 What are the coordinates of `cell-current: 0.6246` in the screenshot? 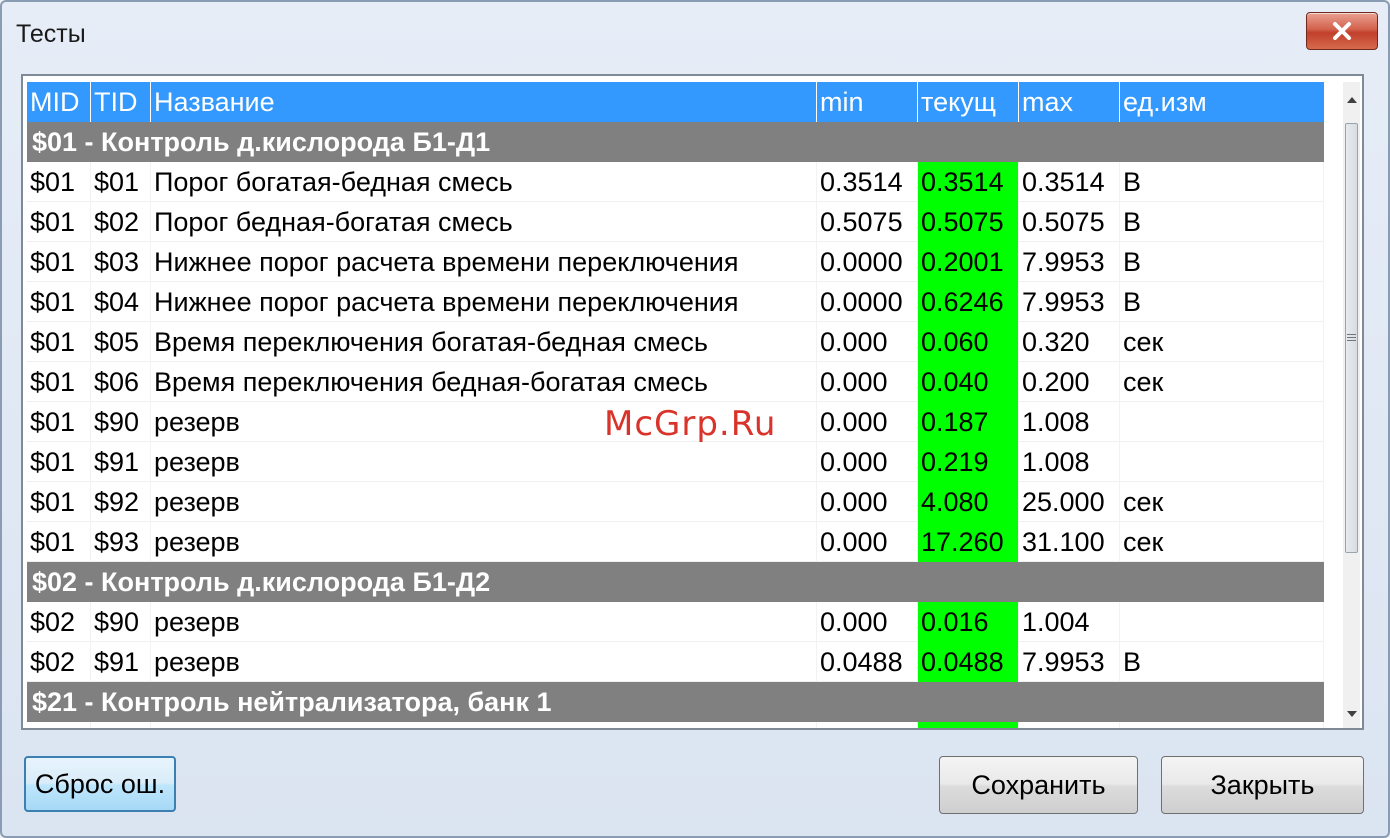 It's located at (968, 302).